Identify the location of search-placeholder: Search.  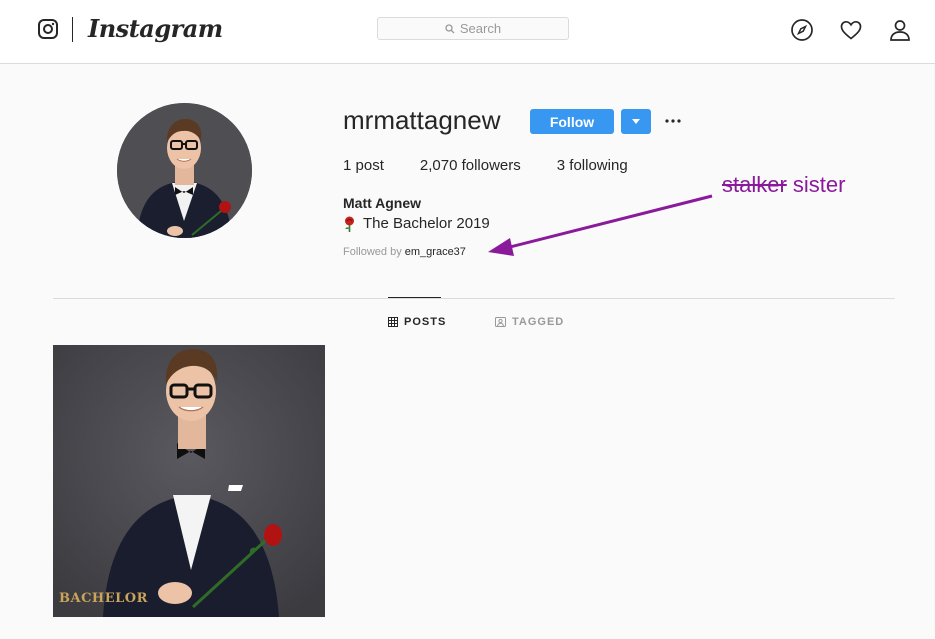
(480, 28).